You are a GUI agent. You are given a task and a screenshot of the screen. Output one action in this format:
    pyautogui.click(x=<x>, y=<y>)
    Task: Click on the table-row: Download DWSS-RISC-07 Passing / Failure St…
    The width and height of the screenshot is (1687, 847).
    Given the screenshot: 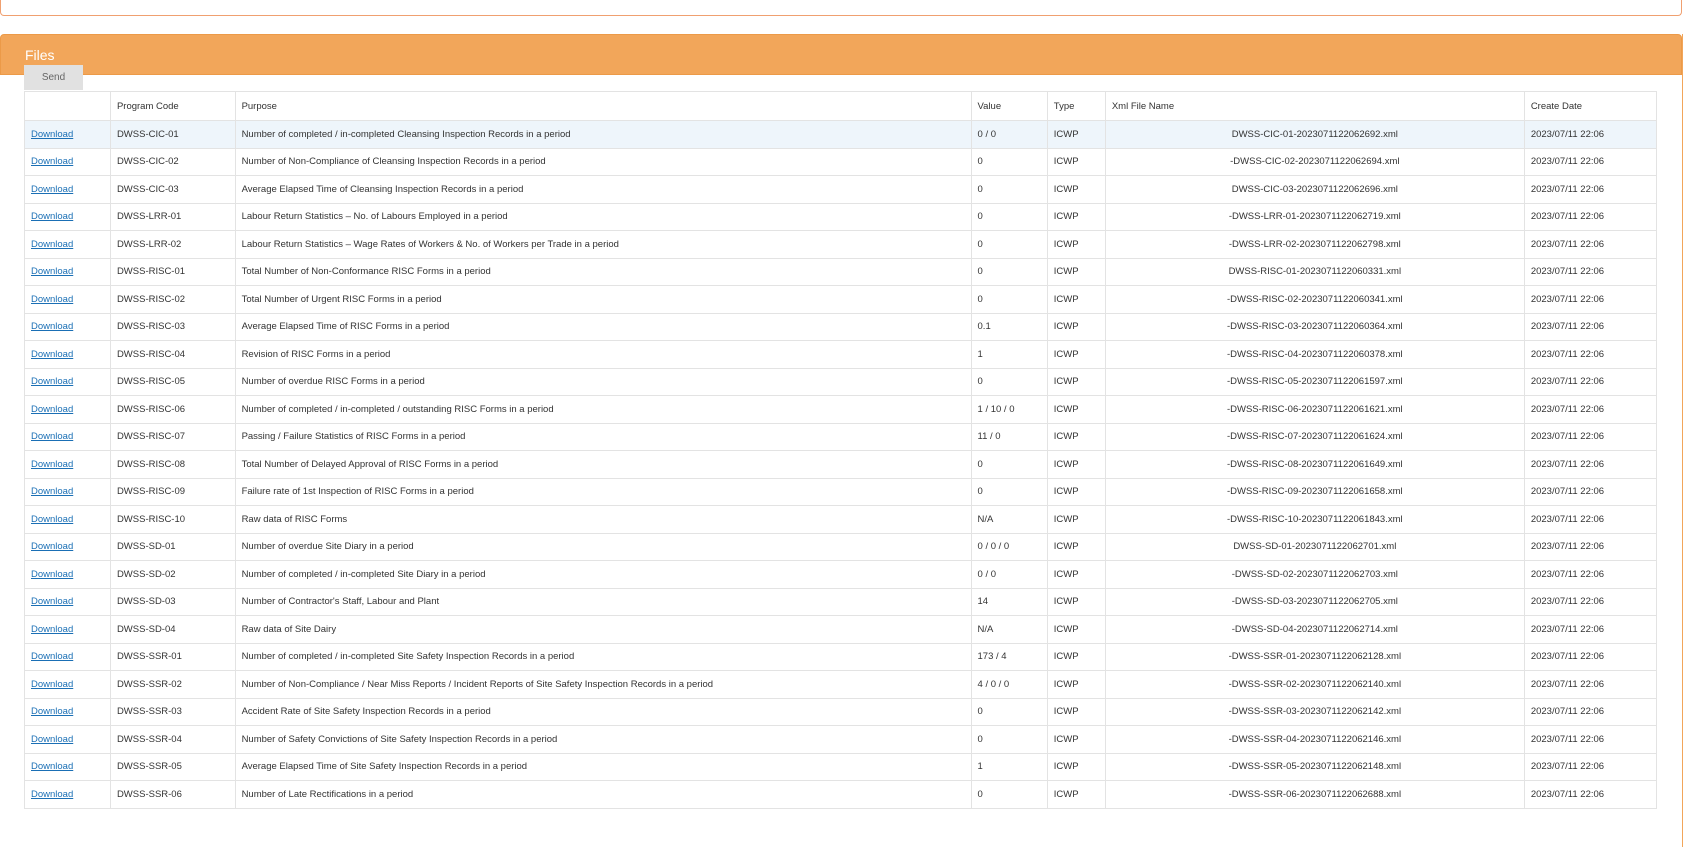 What is the action you would take?
    pyautogui.click(x=841, y=436)
    